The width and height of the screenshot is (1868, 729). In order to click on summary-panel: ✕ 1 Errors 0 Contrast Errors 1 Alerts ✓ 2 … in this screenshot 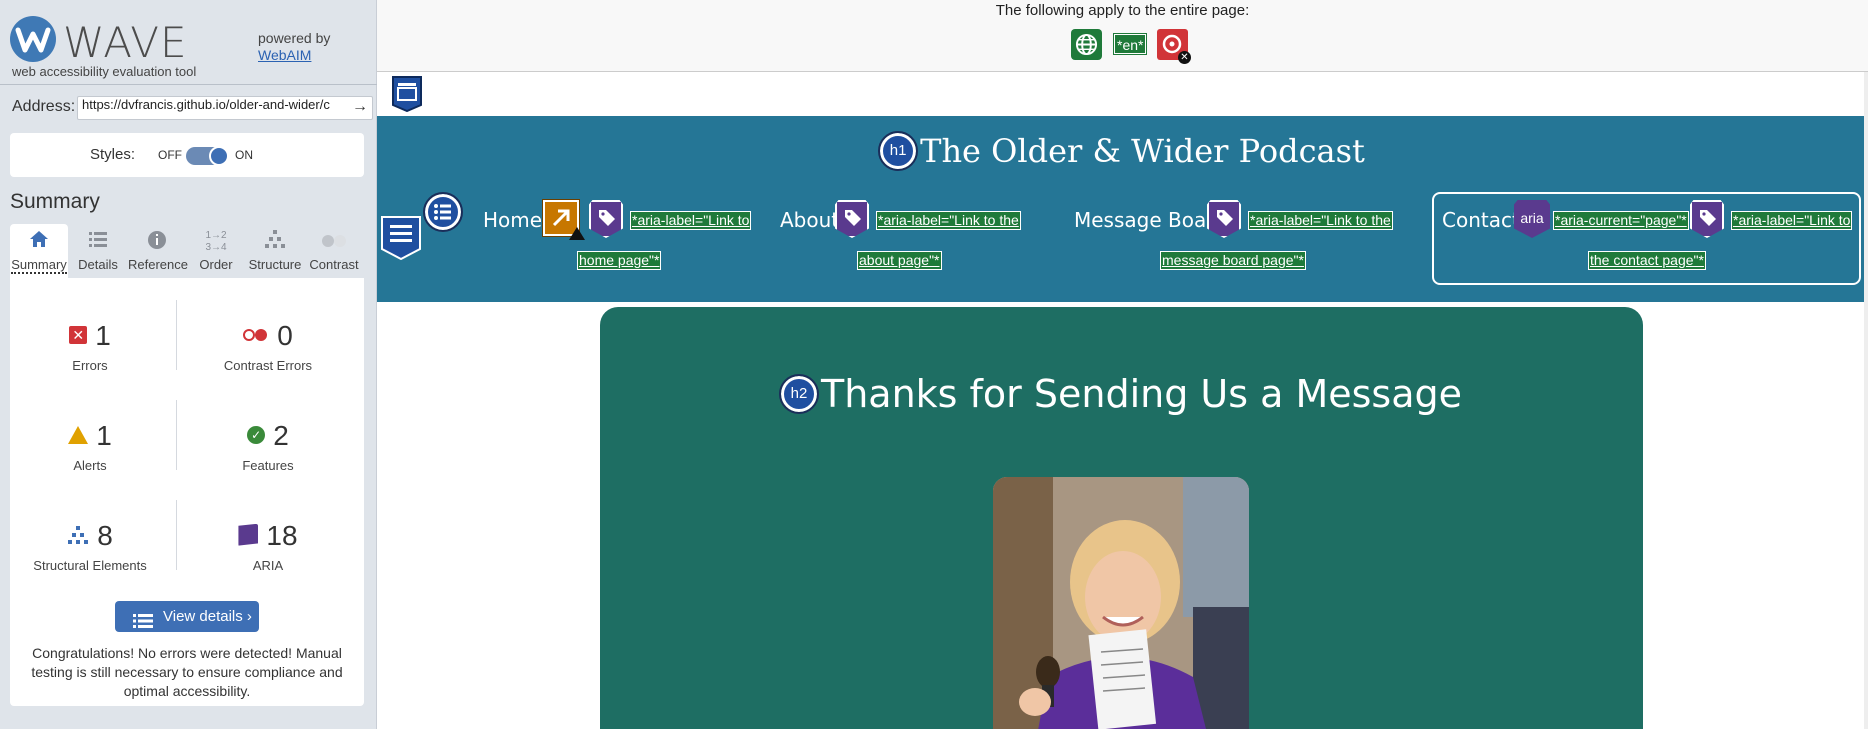, I will do `click(187, 492)`.